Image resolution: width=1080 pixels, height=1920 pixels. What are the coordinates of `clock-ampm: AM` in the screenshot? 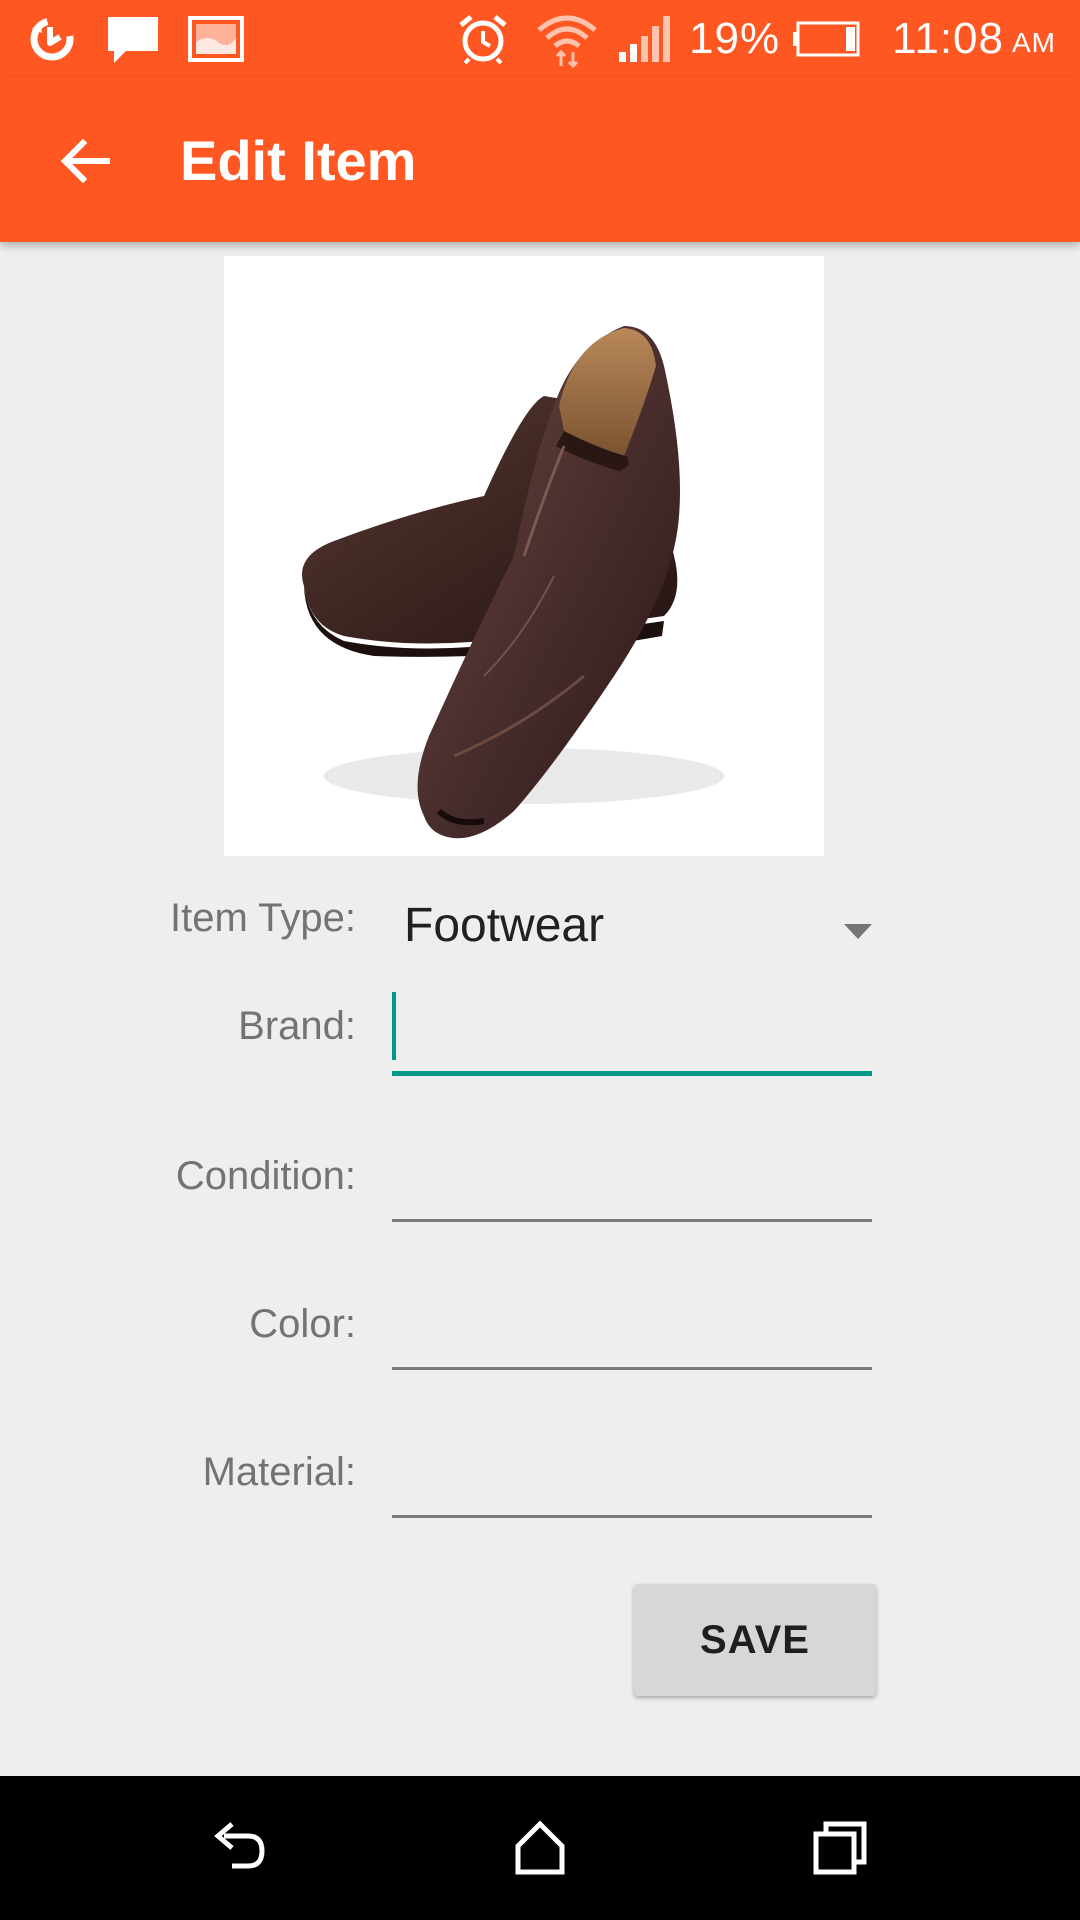 It's located at (1034, 42).